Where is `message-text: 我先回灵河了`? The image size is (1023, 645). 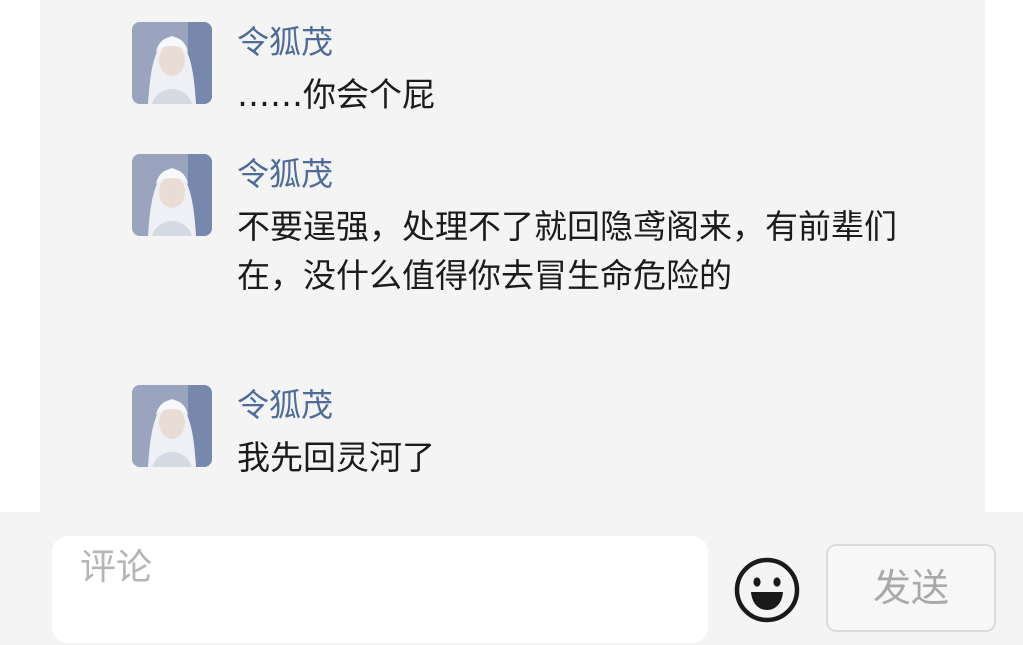 message-text: 我先回灵河了 is located at coordinates (336, 457).